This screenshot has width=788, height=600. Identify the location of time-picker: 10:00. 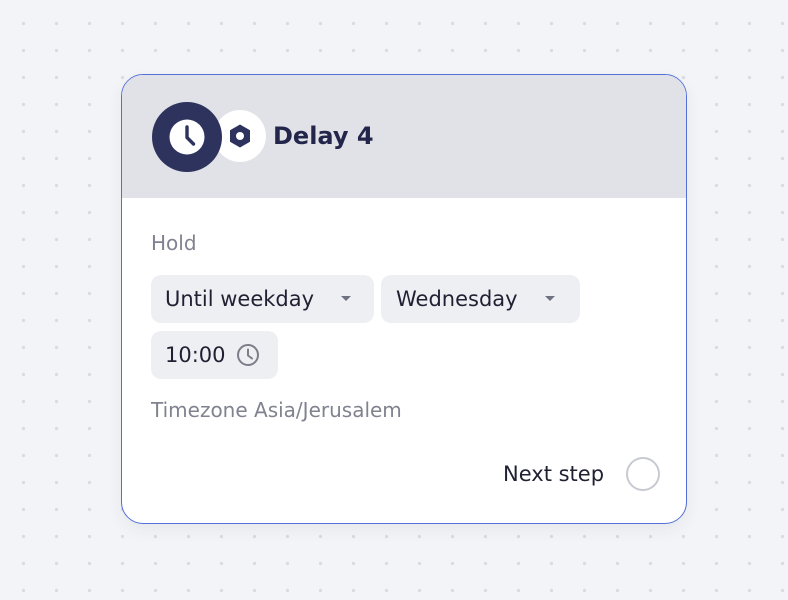
(214, 355).